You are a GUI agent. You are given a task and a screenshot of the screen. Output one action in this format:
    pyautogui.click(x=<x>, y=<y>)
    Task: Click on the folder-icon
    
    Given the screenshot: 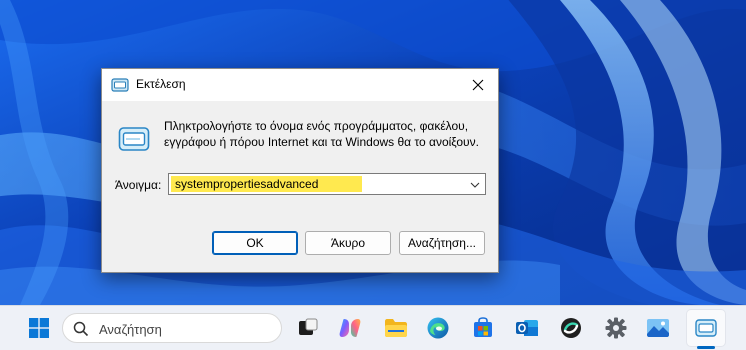 What is the action you would take?
    pyautogui.click(x=396, y=328)
    